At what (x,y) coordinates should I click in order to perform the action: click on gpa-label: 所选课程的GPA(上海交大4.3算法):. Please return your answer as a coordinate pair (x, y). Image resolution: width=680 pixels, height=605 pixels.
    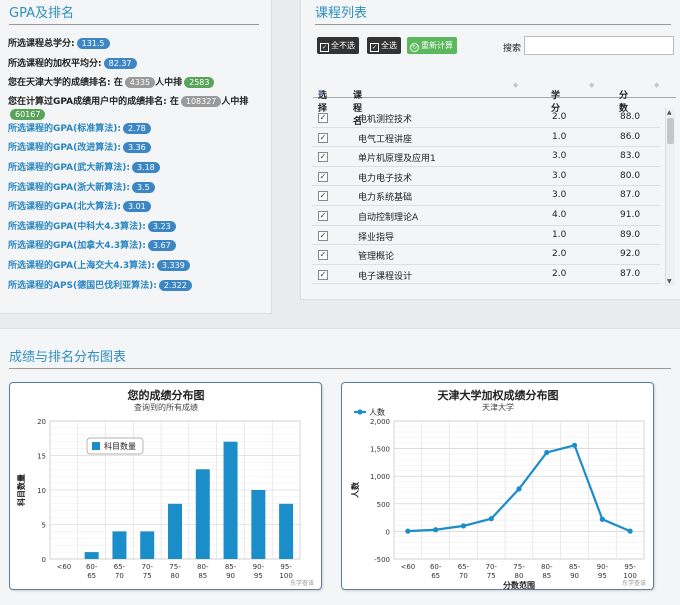
    Looking at the image, I should click on (81, 265).